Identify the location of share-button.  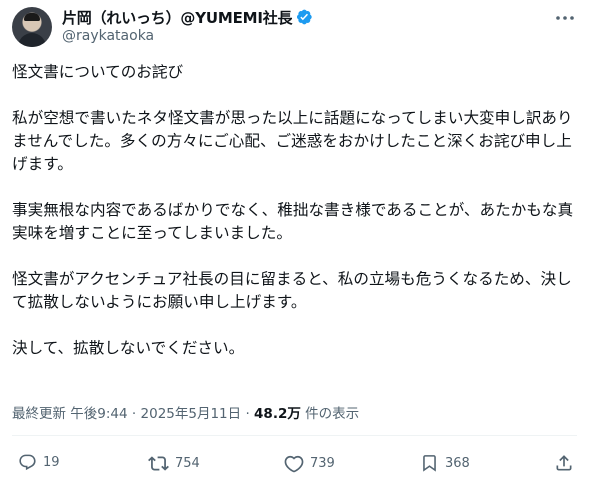
(567, 463).